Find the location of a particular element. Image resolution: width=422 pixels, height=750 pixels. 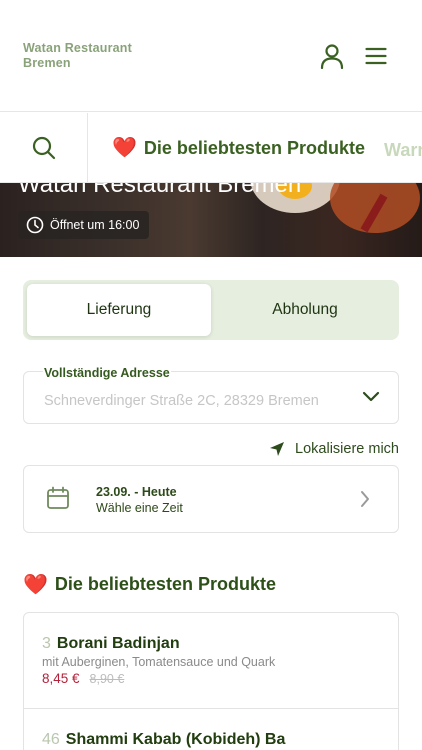

search-icon is located at coordinates (43, 148).